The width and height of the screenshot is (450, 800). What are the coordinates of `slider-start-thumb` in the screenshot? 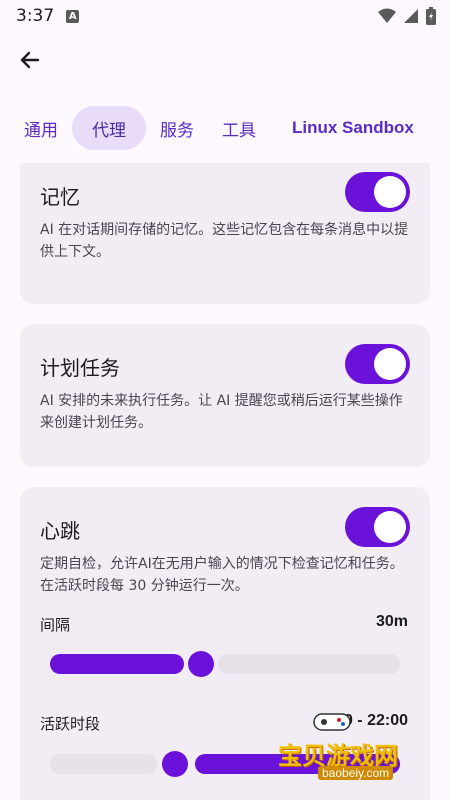 It's located at (175, 764).